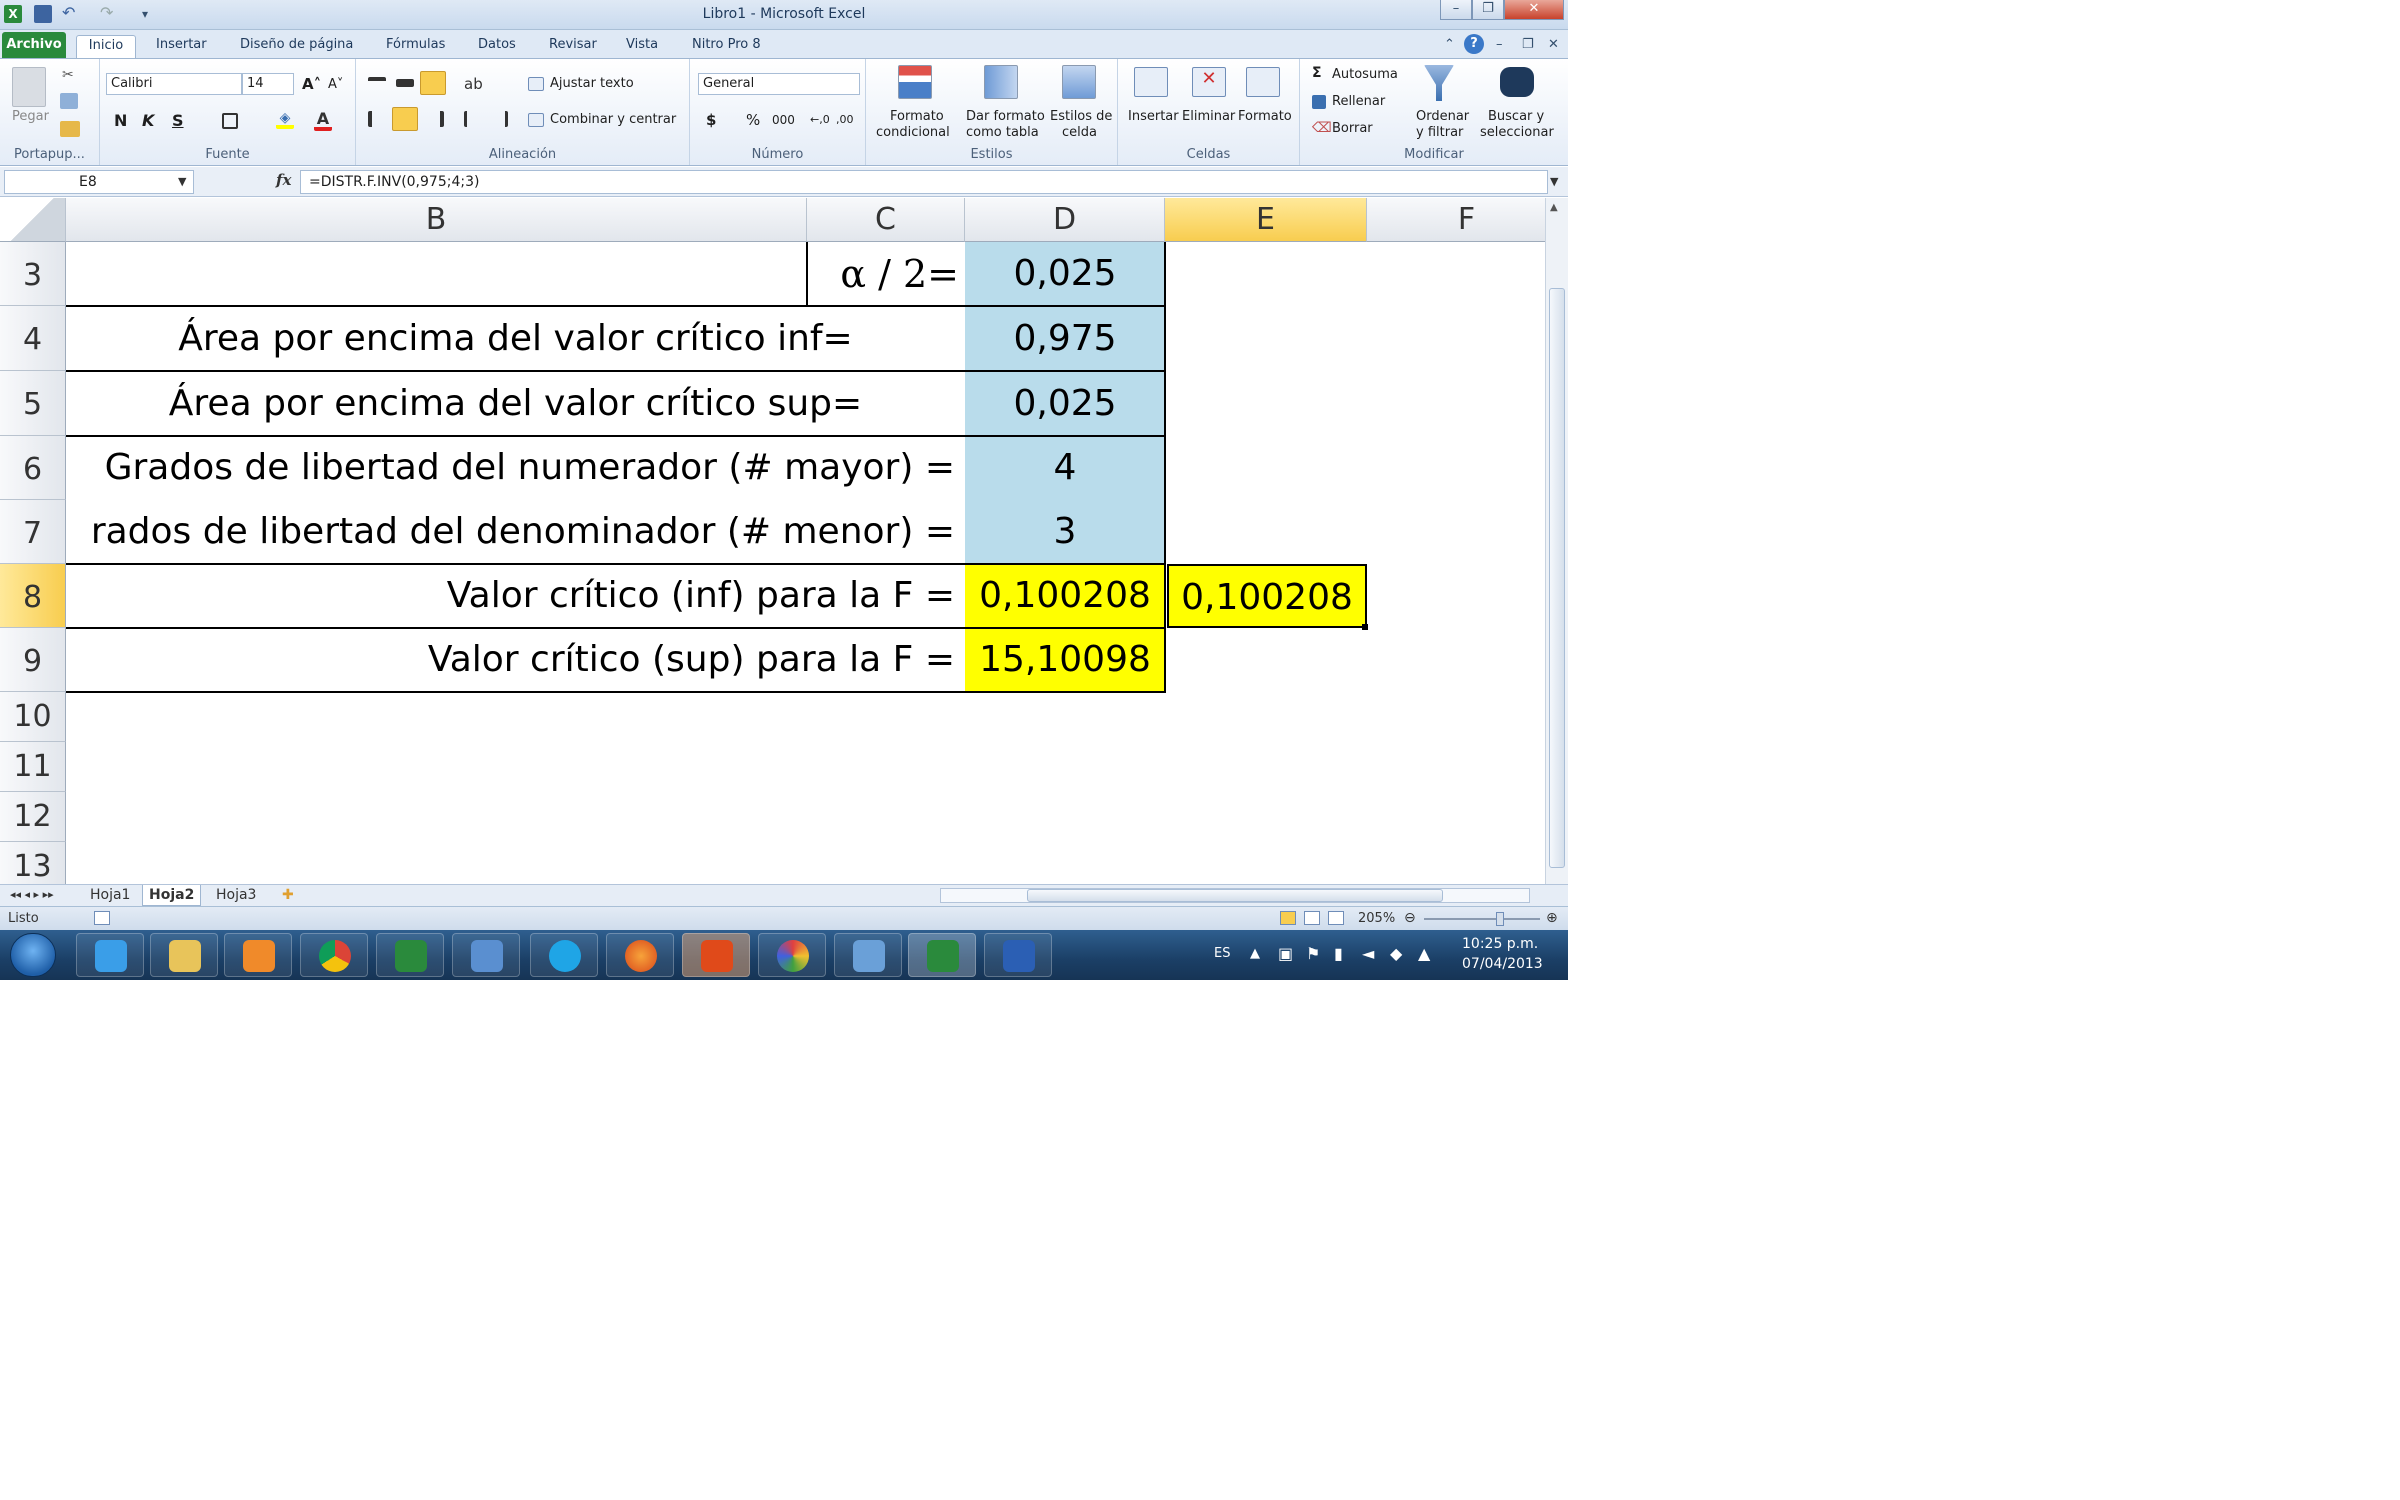 The height and width of the screenshot is (1500, 2400). I want to click on row-header-3: 3, so click(33, 274).